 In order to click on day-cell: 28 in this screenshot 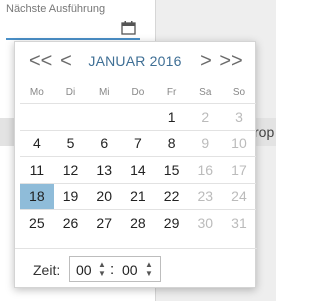, I will do `click(138, 223)`.